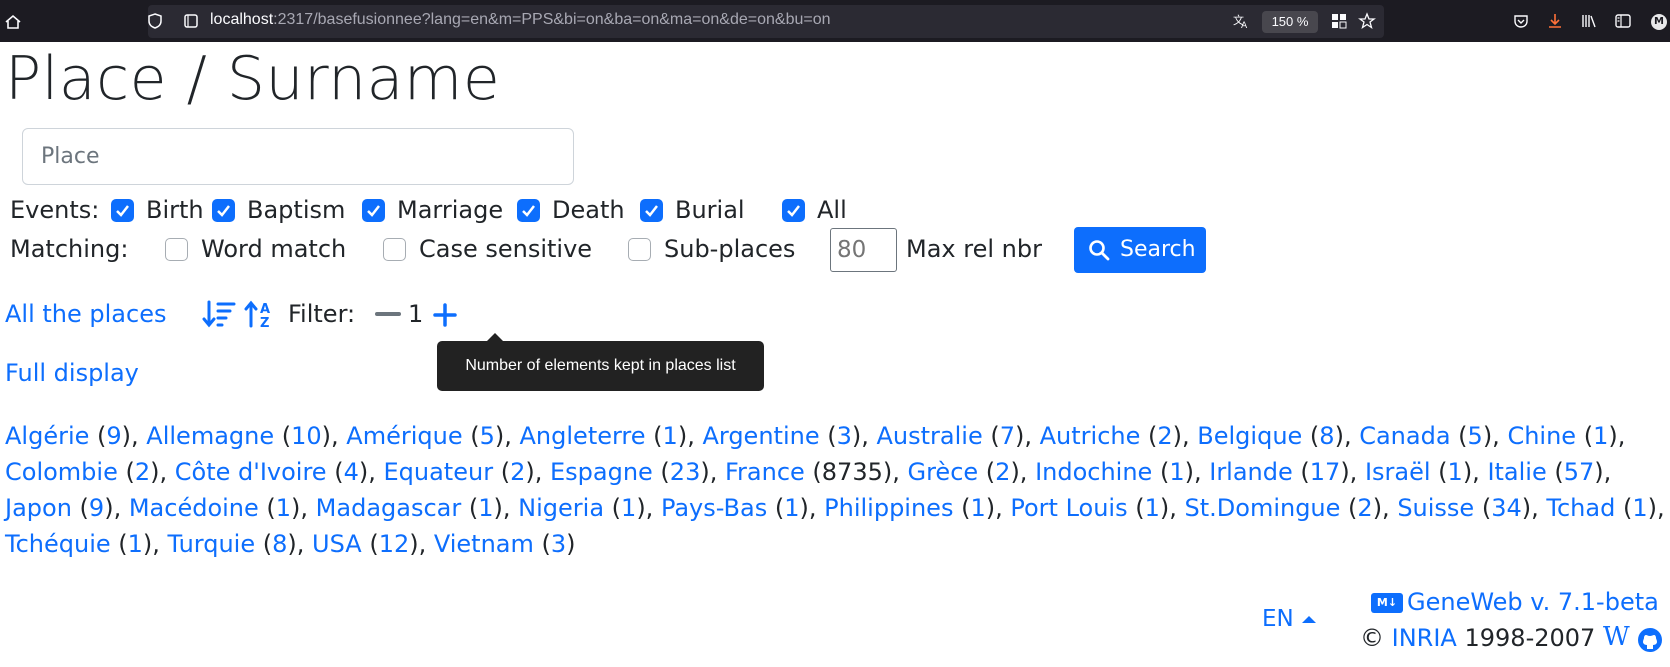 Image resolution: width=1670 pixels, height=667 pixels. Describe the element at coordinates (1521, 21) in the screenshot. I see `pocket-icon` at that location.